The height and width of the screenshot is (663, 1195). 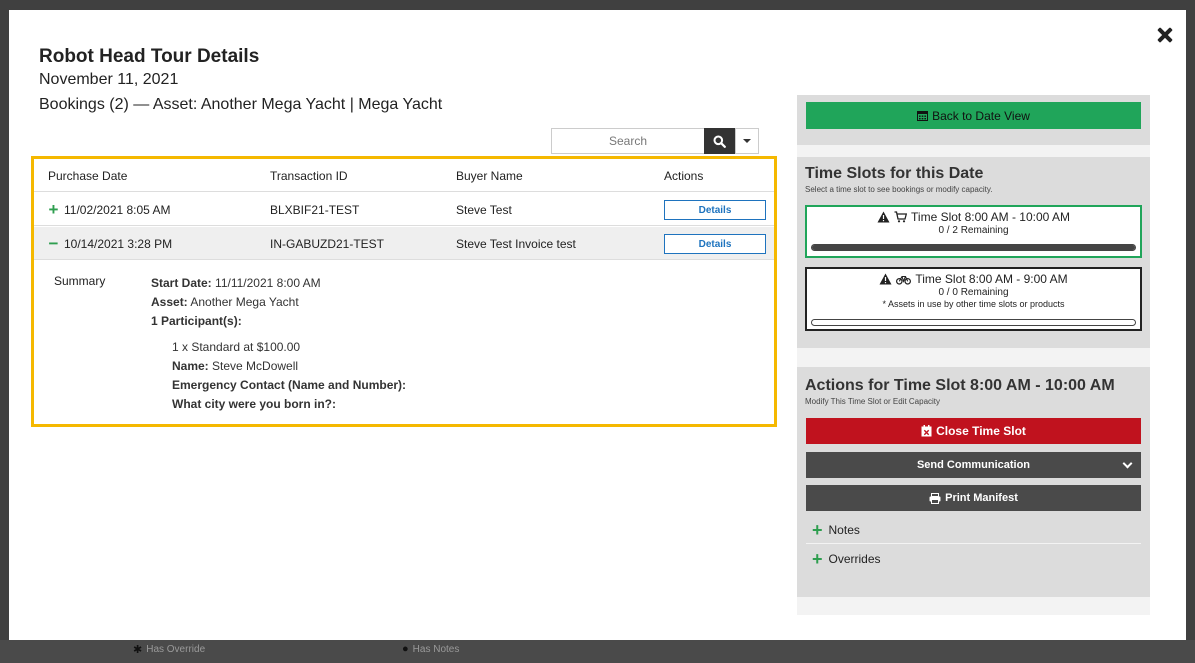 I want to click on time-slot-remaining: 0 / 2 Remaining, so click(x=973, y=230).